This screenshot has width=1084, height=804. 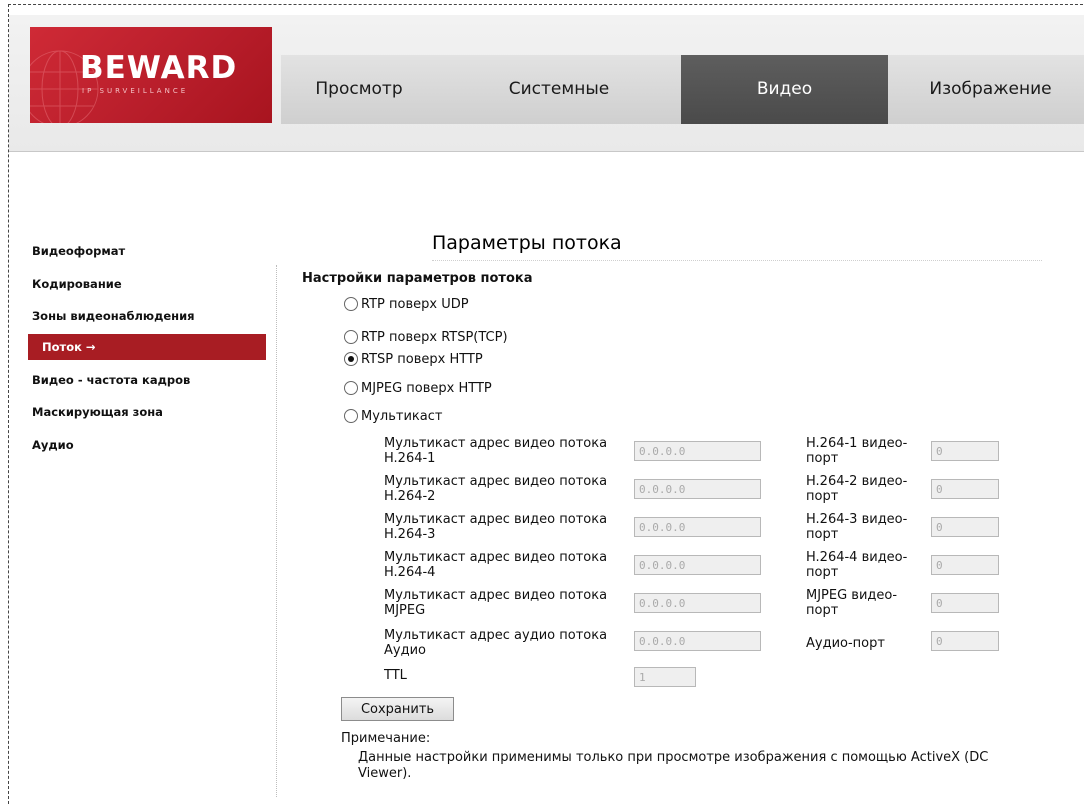 What do you see at coordinates (150, 412) in the screenshot?
I see `sidebar-item-privacy-mask: Маскирующая зона` at bounding box center [150, 412].